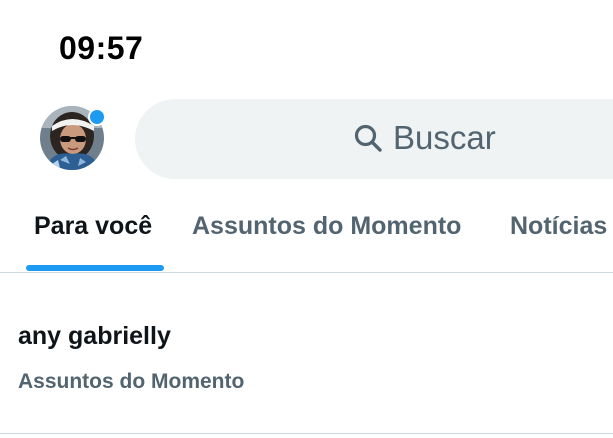 The width and height of the screenshot is (613, 438). Describe the element at coordinates (306, 272) in the screenshot. I see `tabs-divider` at that location.